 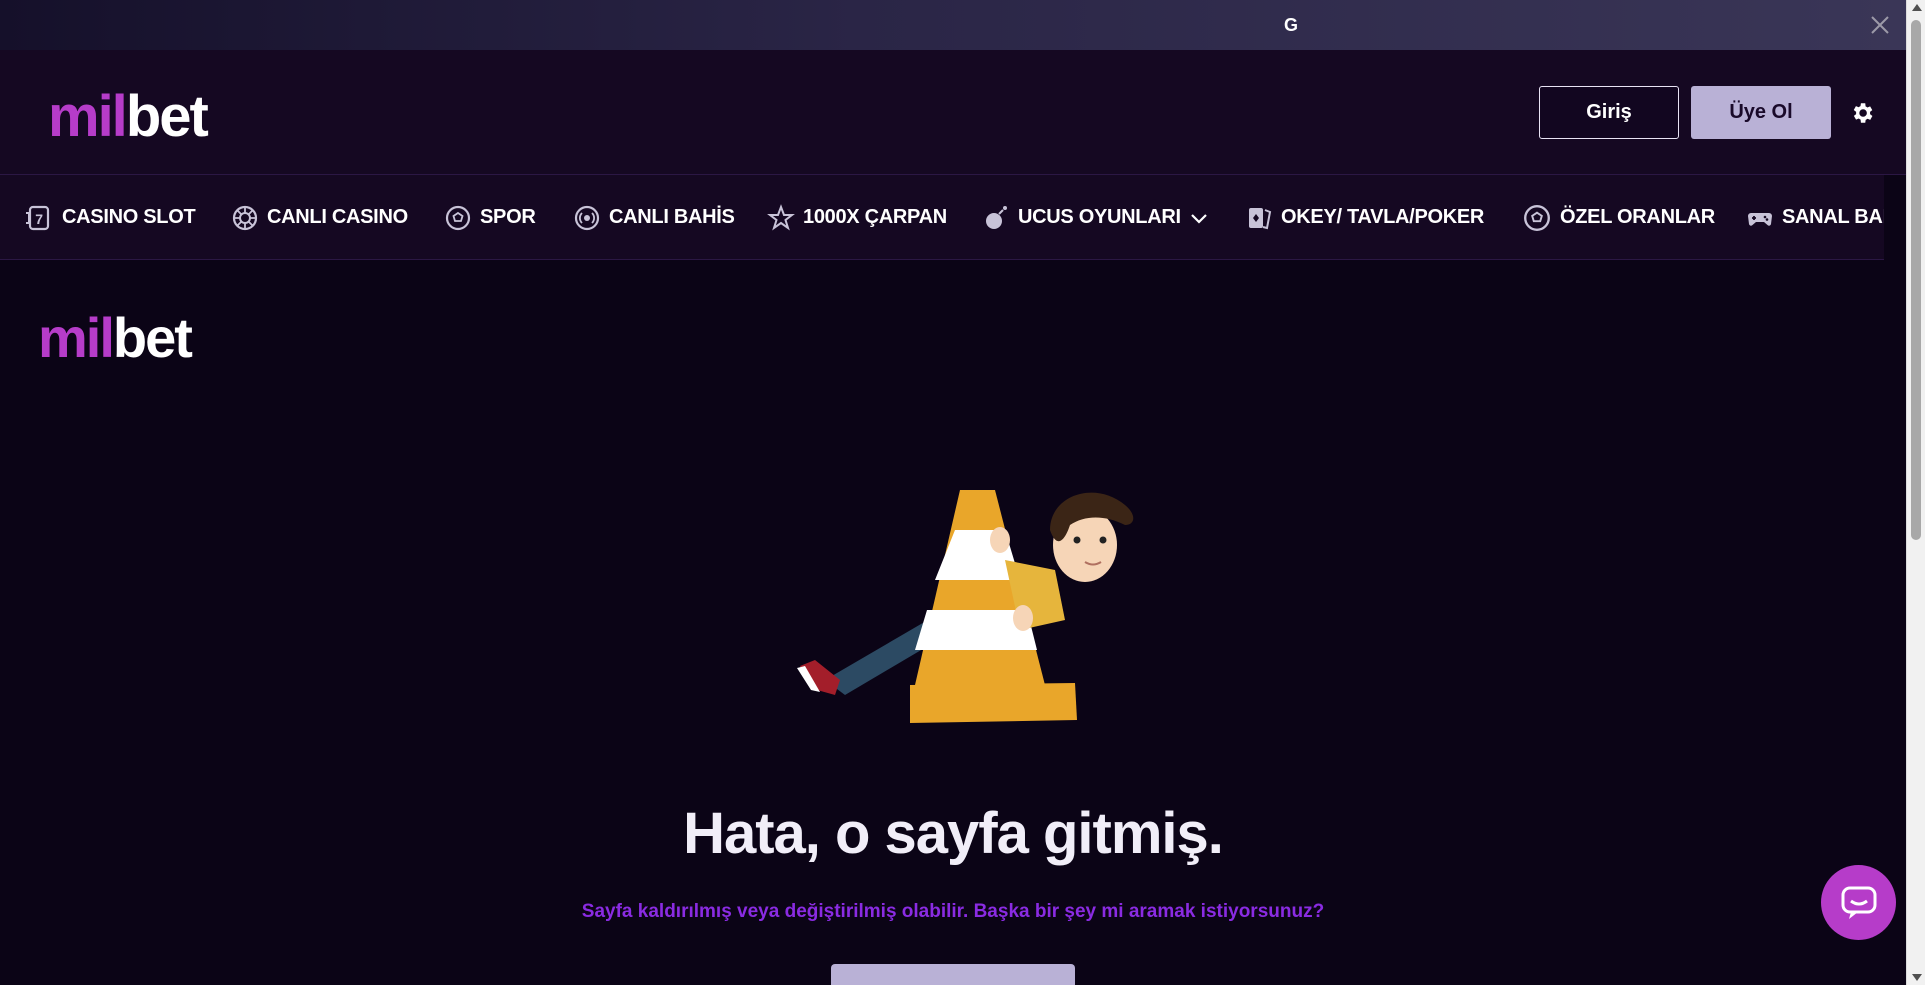 What do you see at coordinates (129, 217) in the screenshot?
I see `nav-label: CASINO SLOT` at bounding box center [129, 217].